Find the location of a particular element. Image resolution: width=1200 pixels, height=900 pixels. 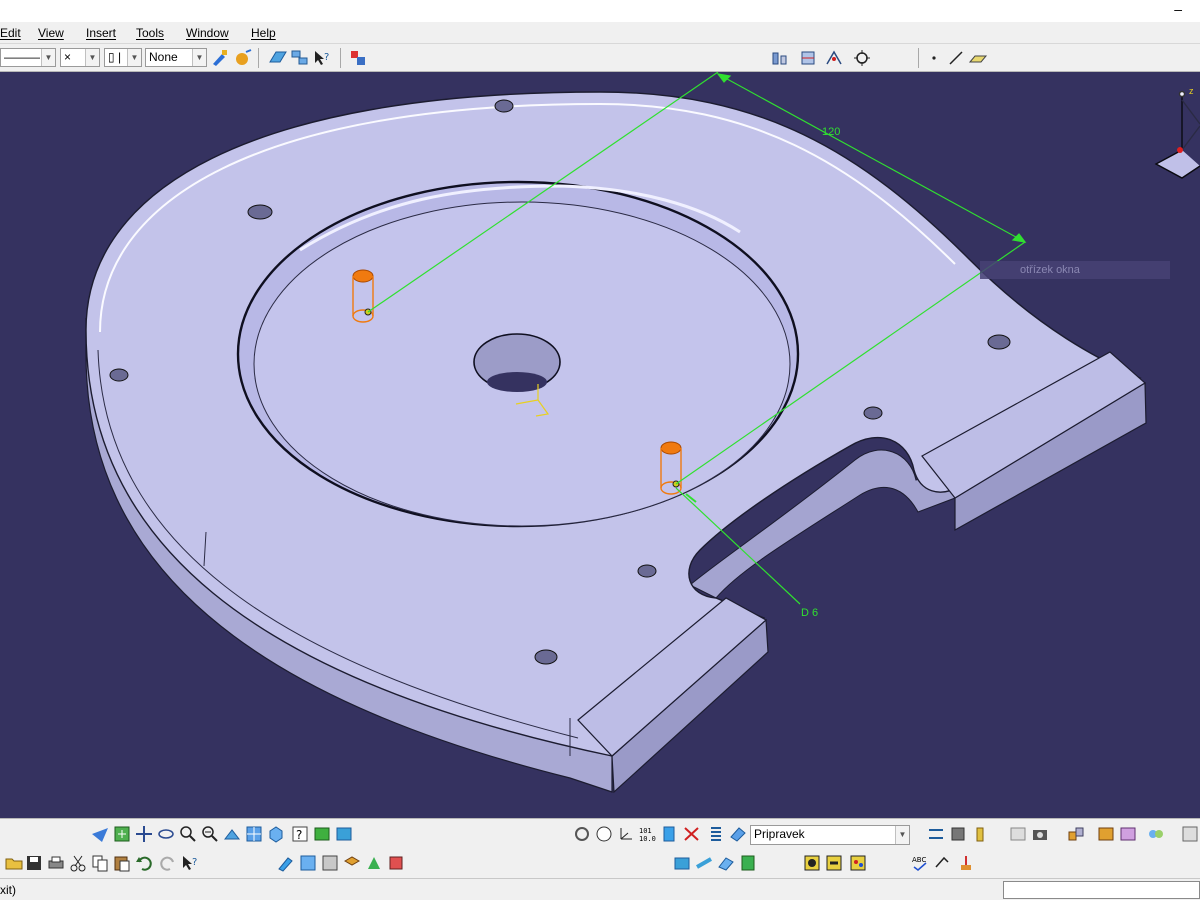

material-icon is located at coordinates (812, 863).